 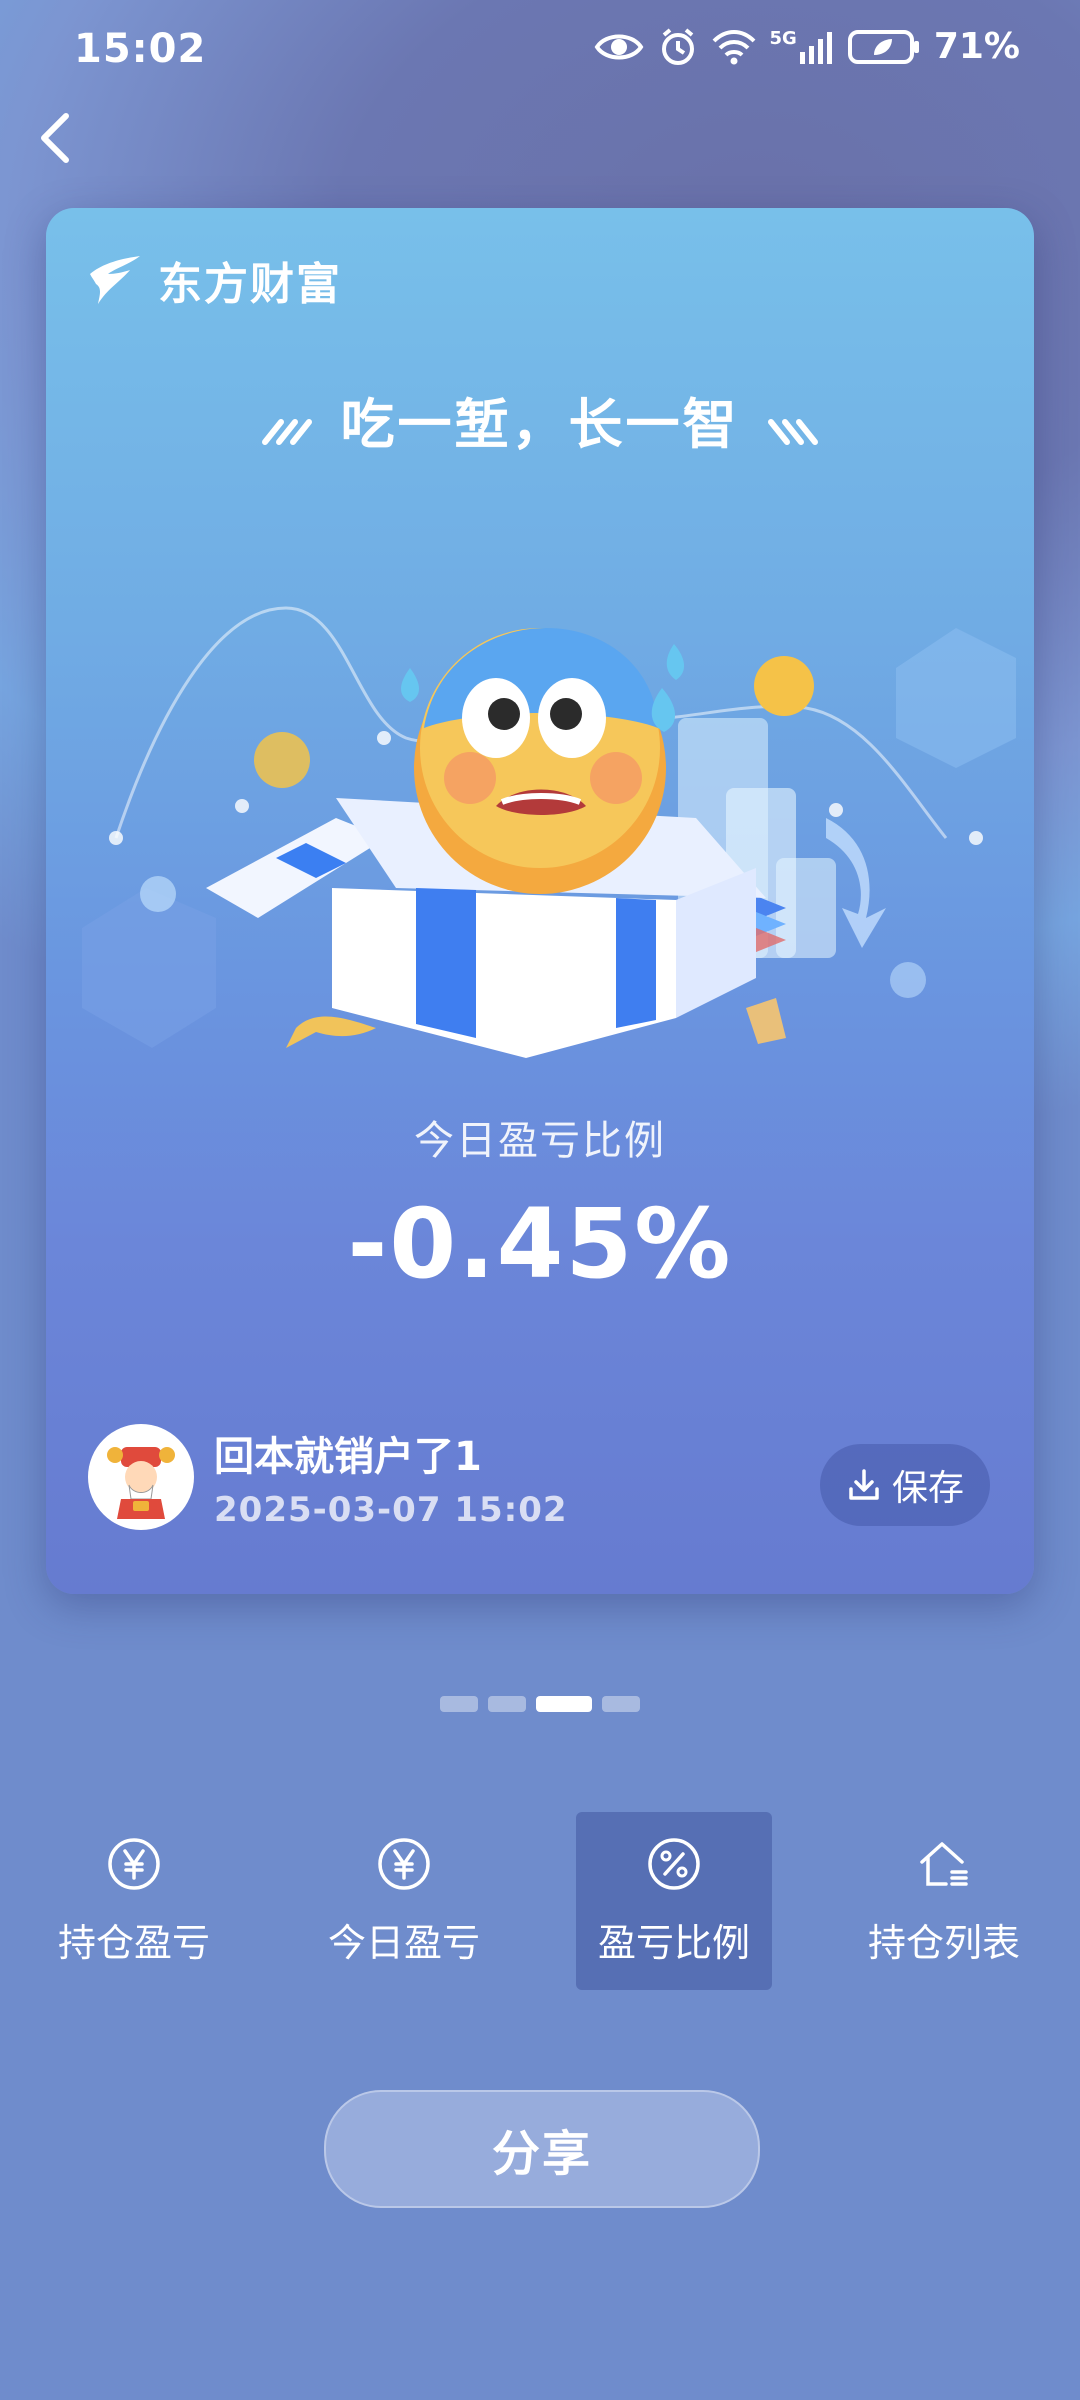 I want to click on status-time: 15:02, so click(x=140, y=49).